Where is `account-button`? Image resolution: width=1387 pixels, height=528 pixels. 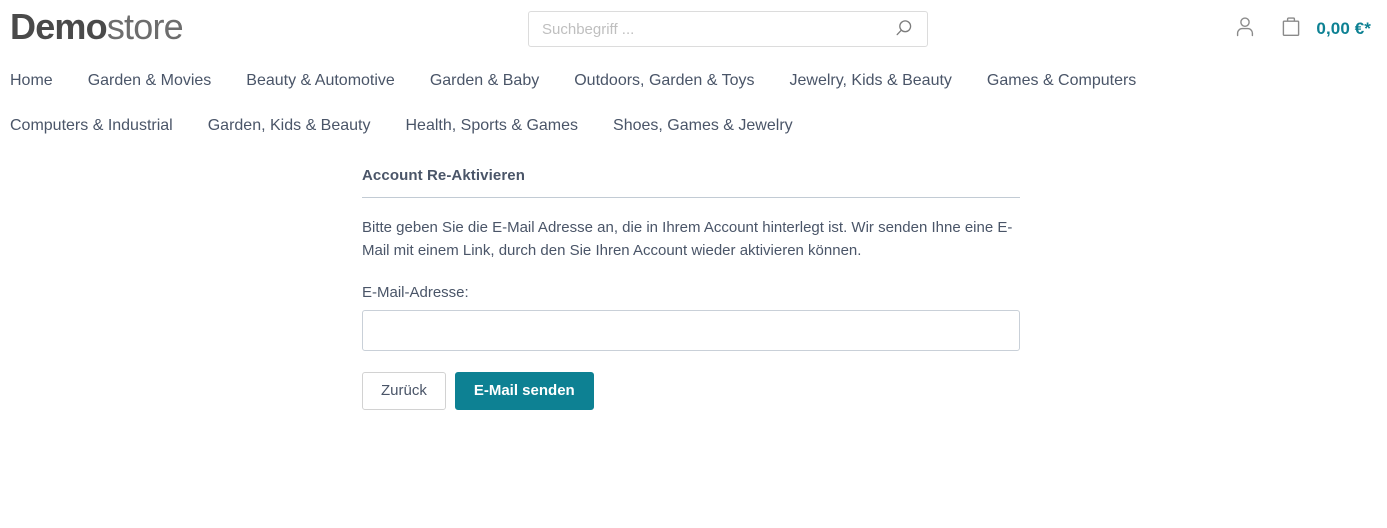
account-button is located at coordinates (1245, 29).